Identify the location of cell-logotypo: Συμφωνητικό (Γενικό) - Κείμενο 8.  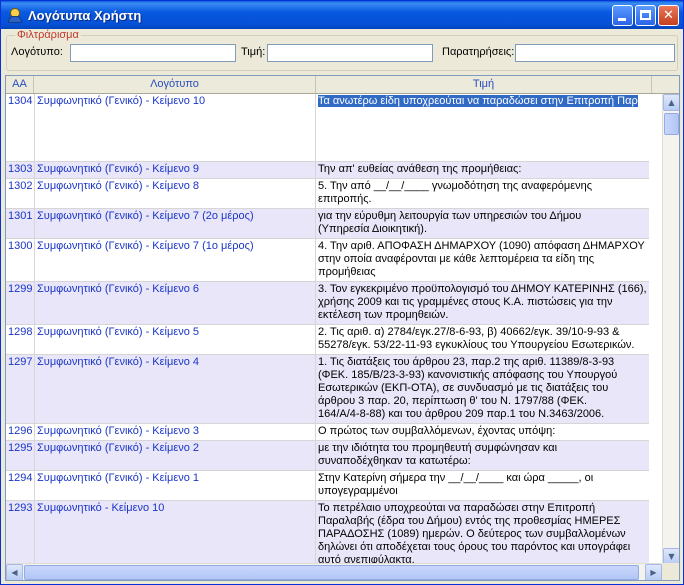
(175, 193).